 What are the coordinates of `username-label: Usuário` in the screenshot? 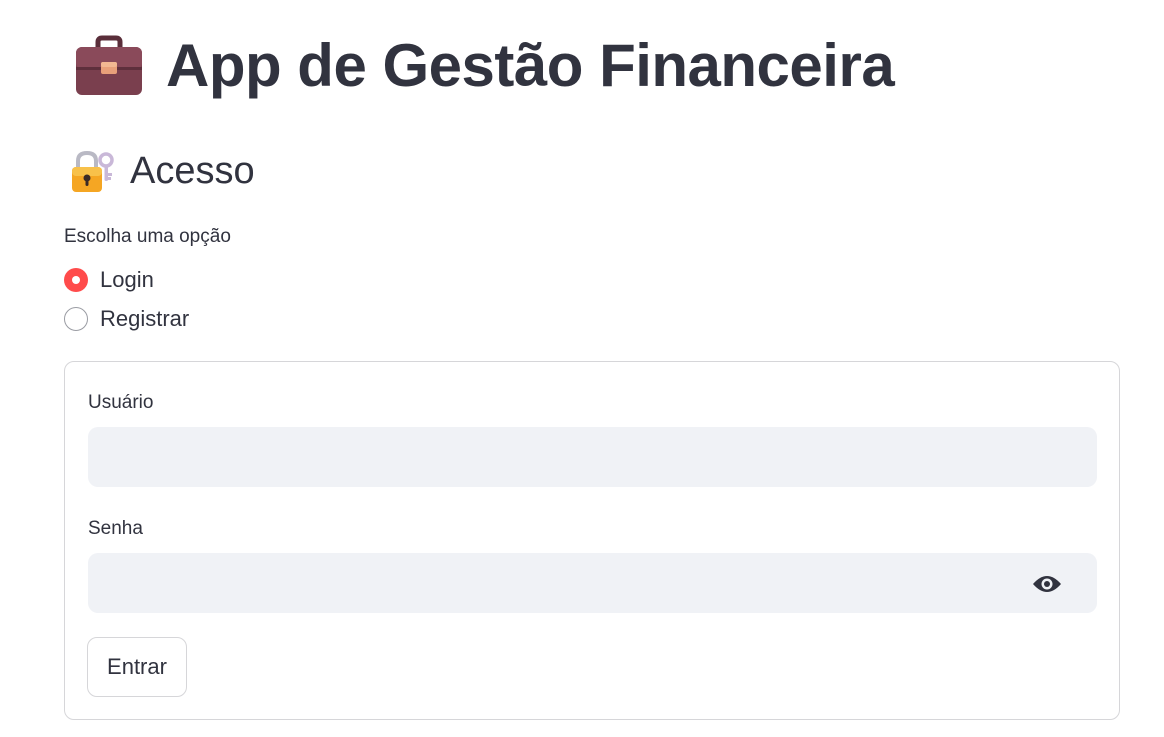 It's located at (121, 402).